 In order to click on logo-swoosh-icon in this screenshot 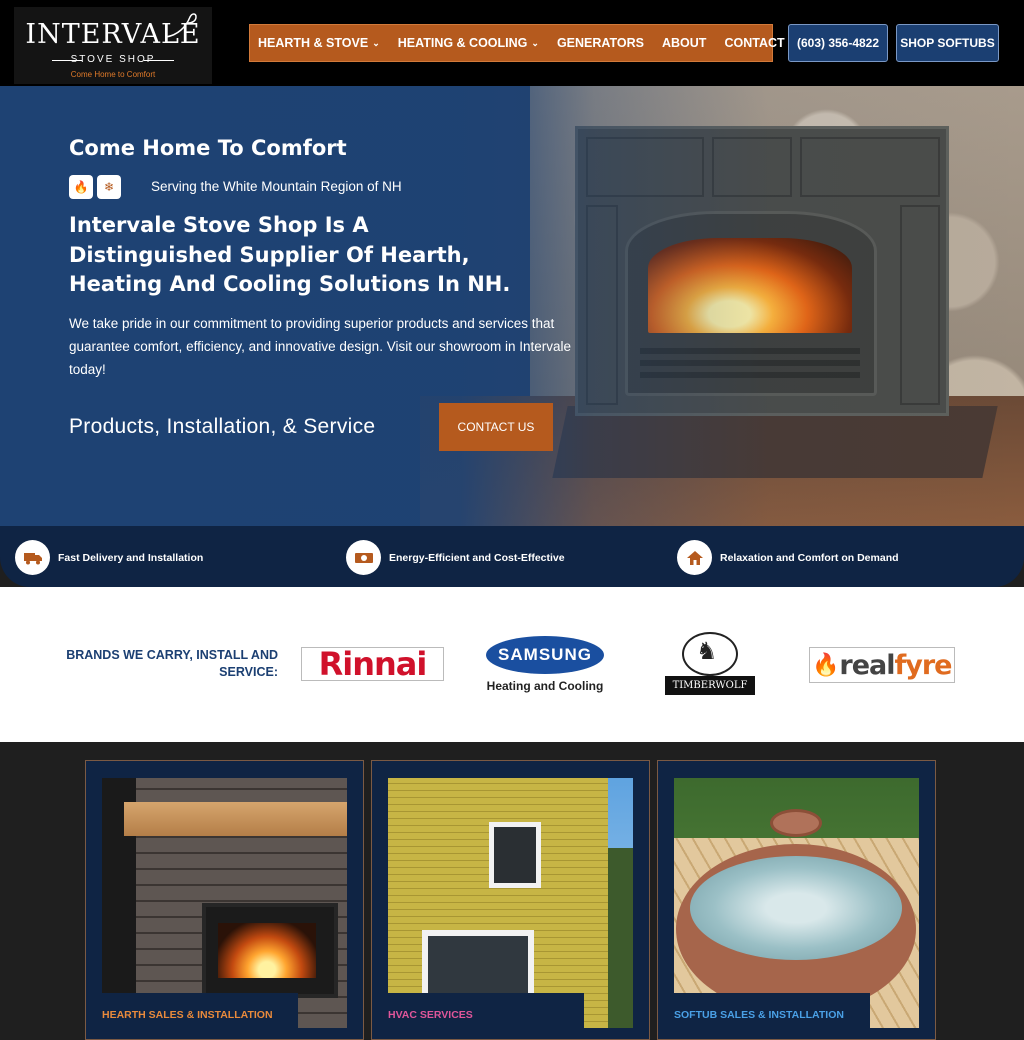, I will do `click(181, 25)`.